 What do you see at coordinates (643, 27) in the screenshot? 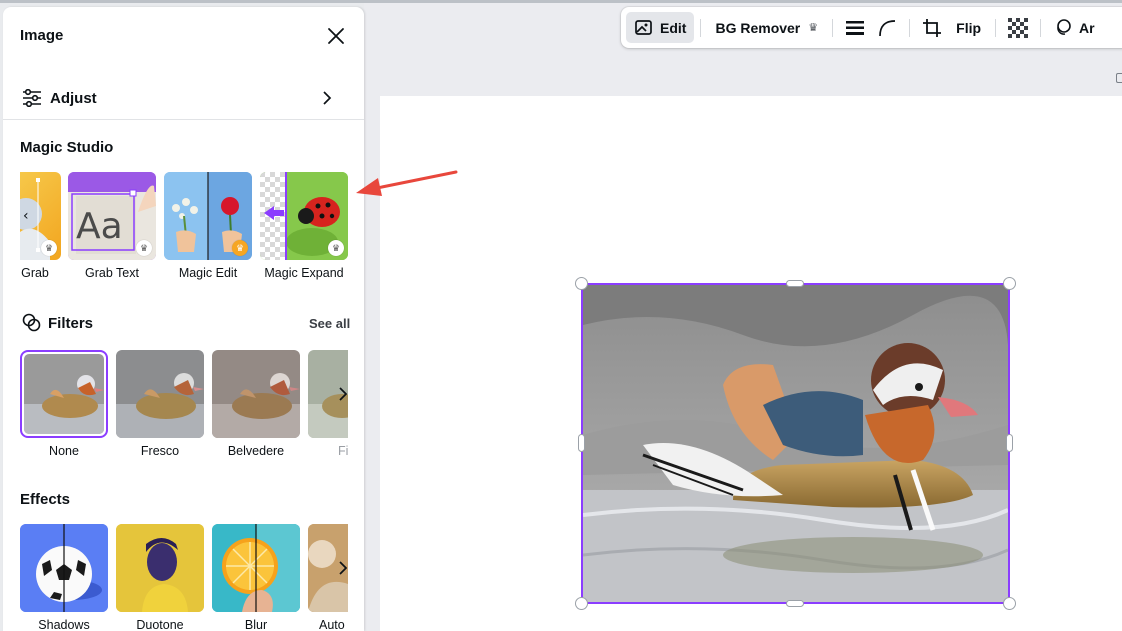
I see `image-edit-icon` at bounding box center [643, 27].